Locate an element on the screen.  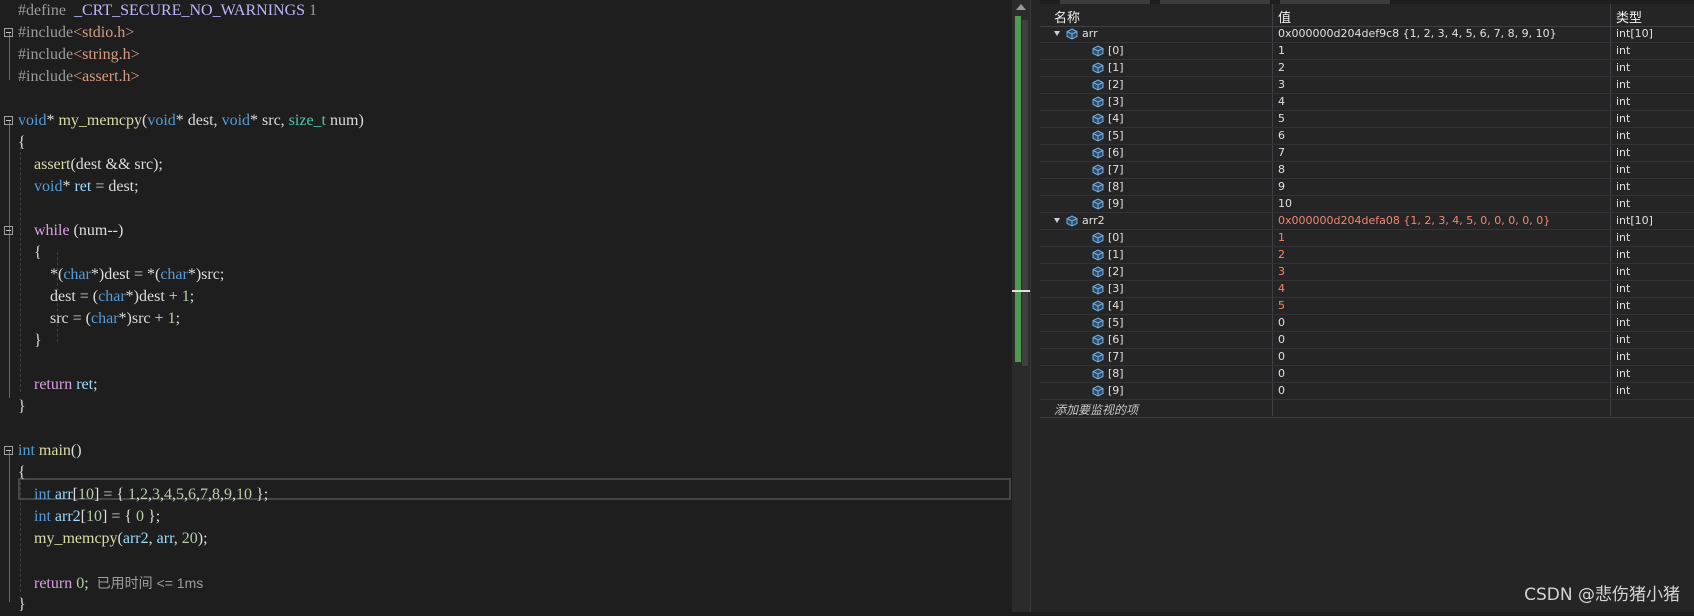
scroll-up-arrow-icon is located at coordinates (1021, 7).